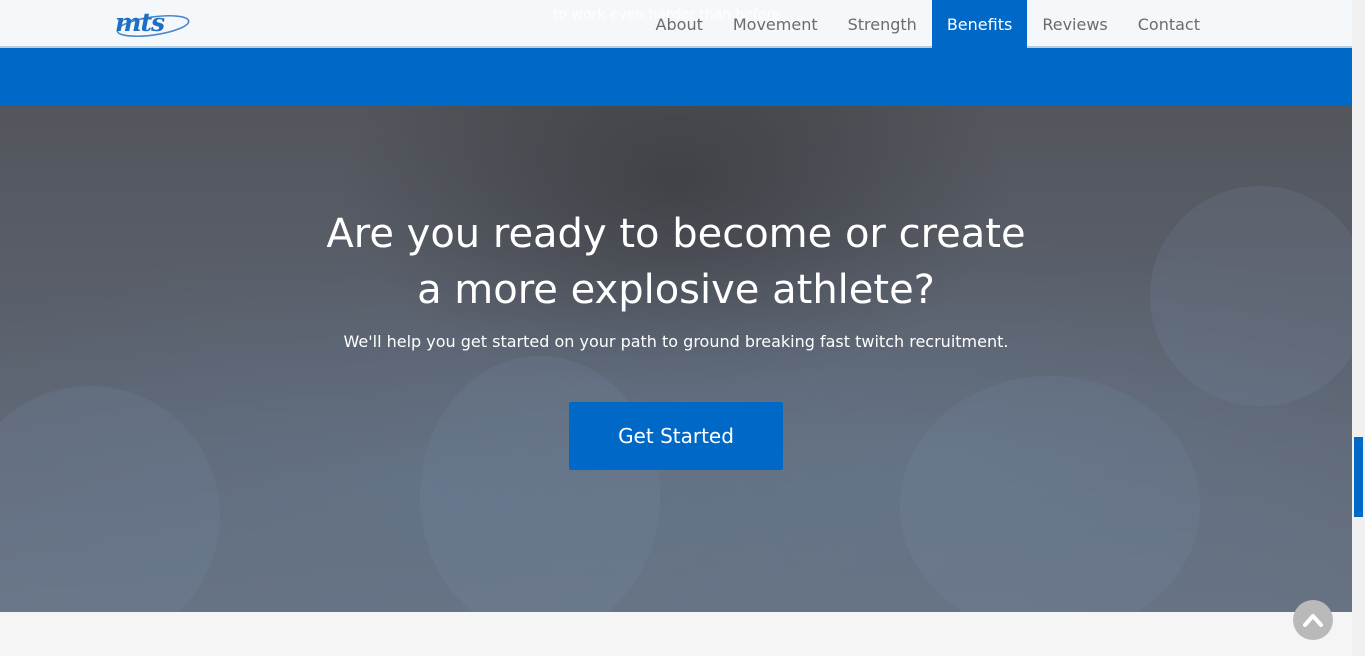 The image size is (1365, 656). I want to click on scrollbar-thumb, so click(1358, 477).